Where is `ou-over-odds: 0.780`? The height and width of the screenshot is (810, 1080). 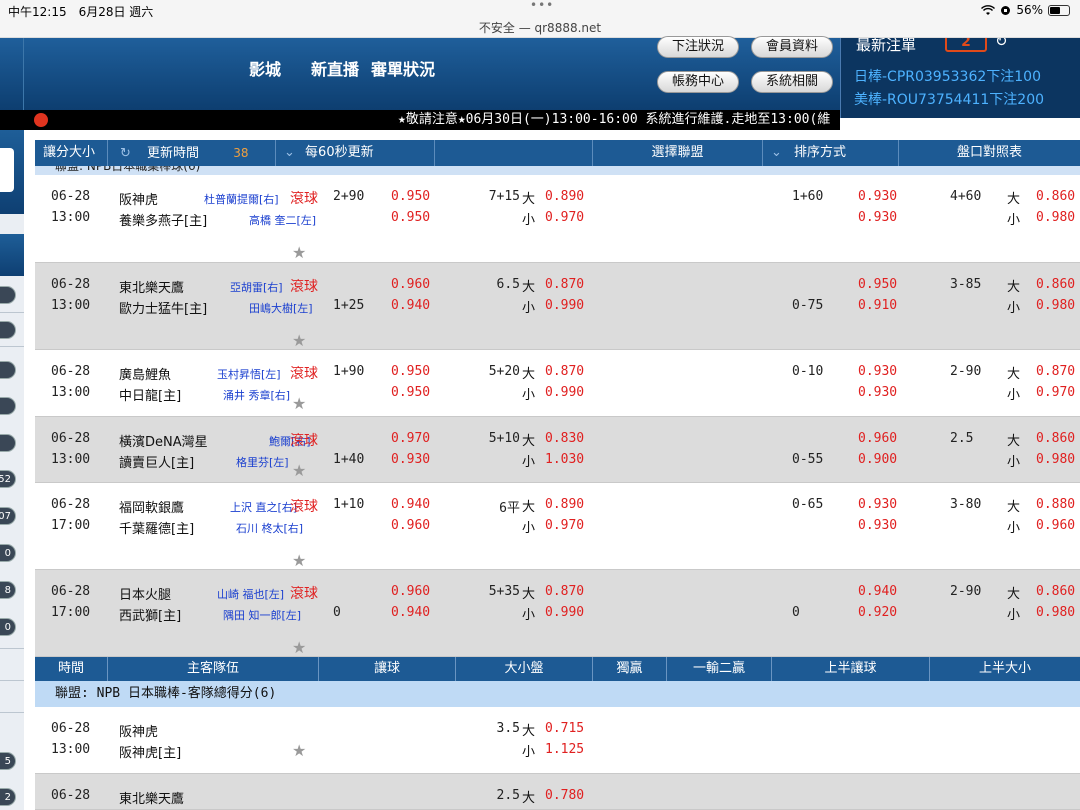 ou-over-odds: 0.780 is located at coordinates (564, 795).